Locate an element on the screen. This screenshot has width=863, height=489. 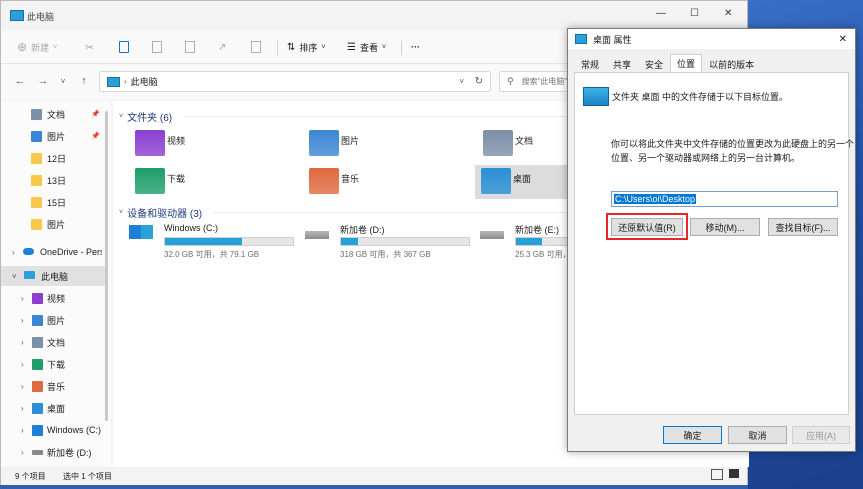
drive-name: Windows (C:) is located at coordinates (191, 228).